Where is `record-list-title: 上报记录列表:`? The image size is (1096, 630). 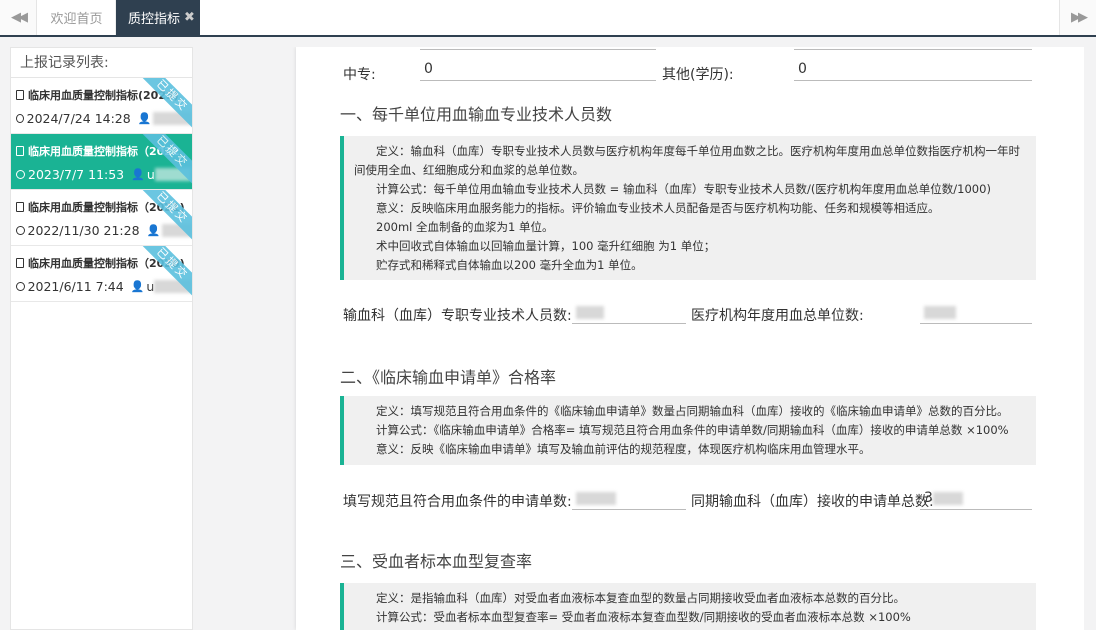 record-list-title: 上报记录列表: is located at coordinates (101, 63).